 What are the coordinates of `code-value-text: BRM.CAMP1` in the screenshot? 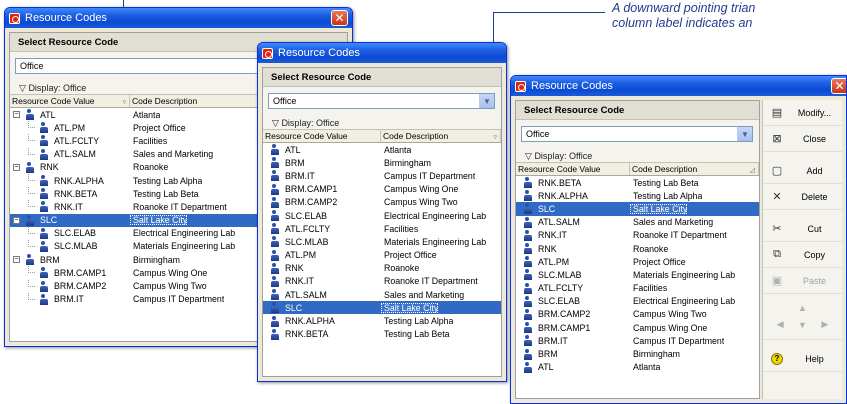 It's located at (564, 327).